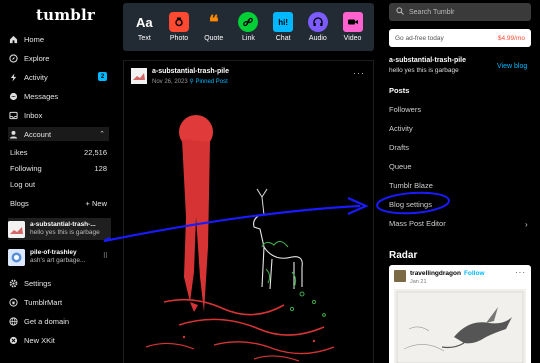 The image size is (540, 363). I want to click on nav-domain-label: Get a domain, so click(47, 321).